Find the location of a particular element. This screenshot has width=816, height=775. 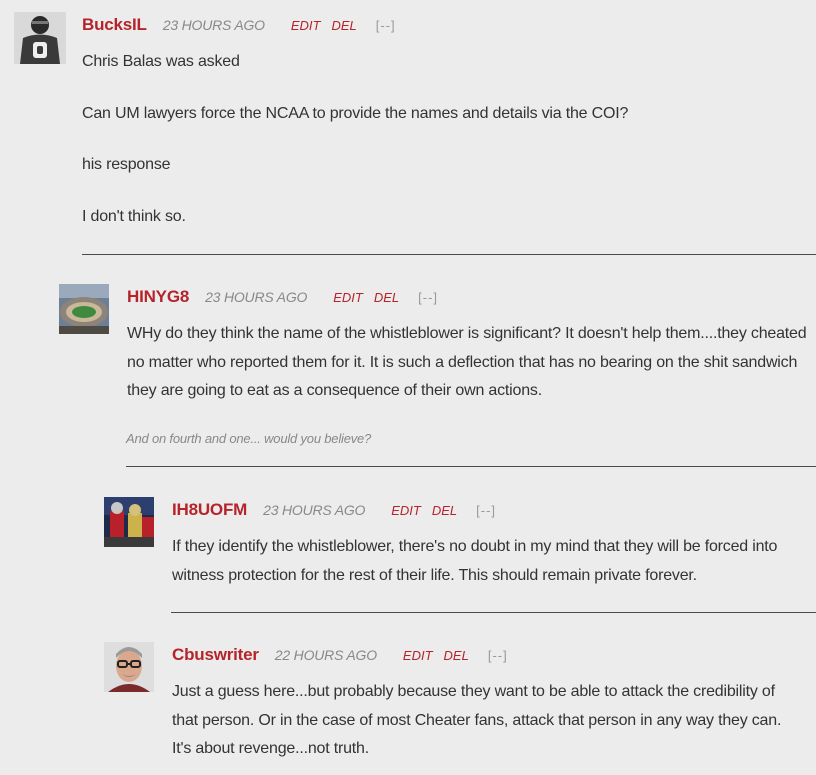

username-link: Cbuswriter is located at coordinates (215, 655).